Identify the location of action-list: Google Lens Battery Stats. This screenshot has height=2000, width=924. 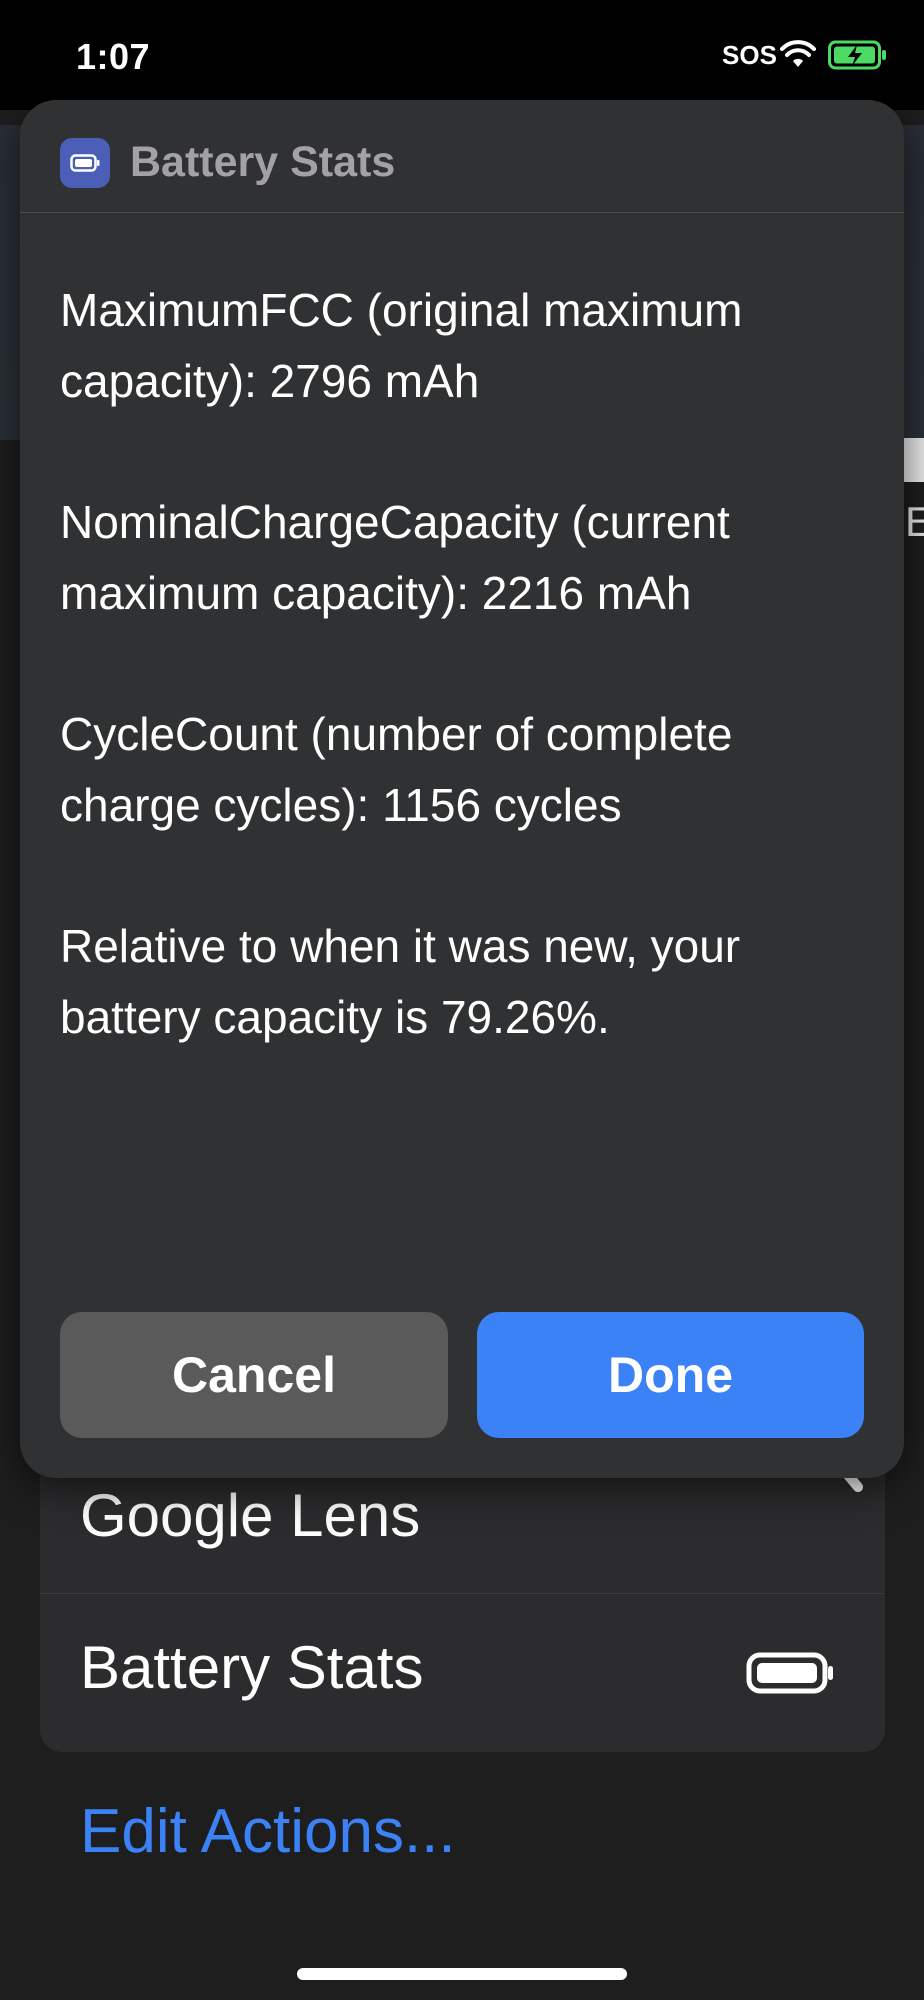
(462, 1594).